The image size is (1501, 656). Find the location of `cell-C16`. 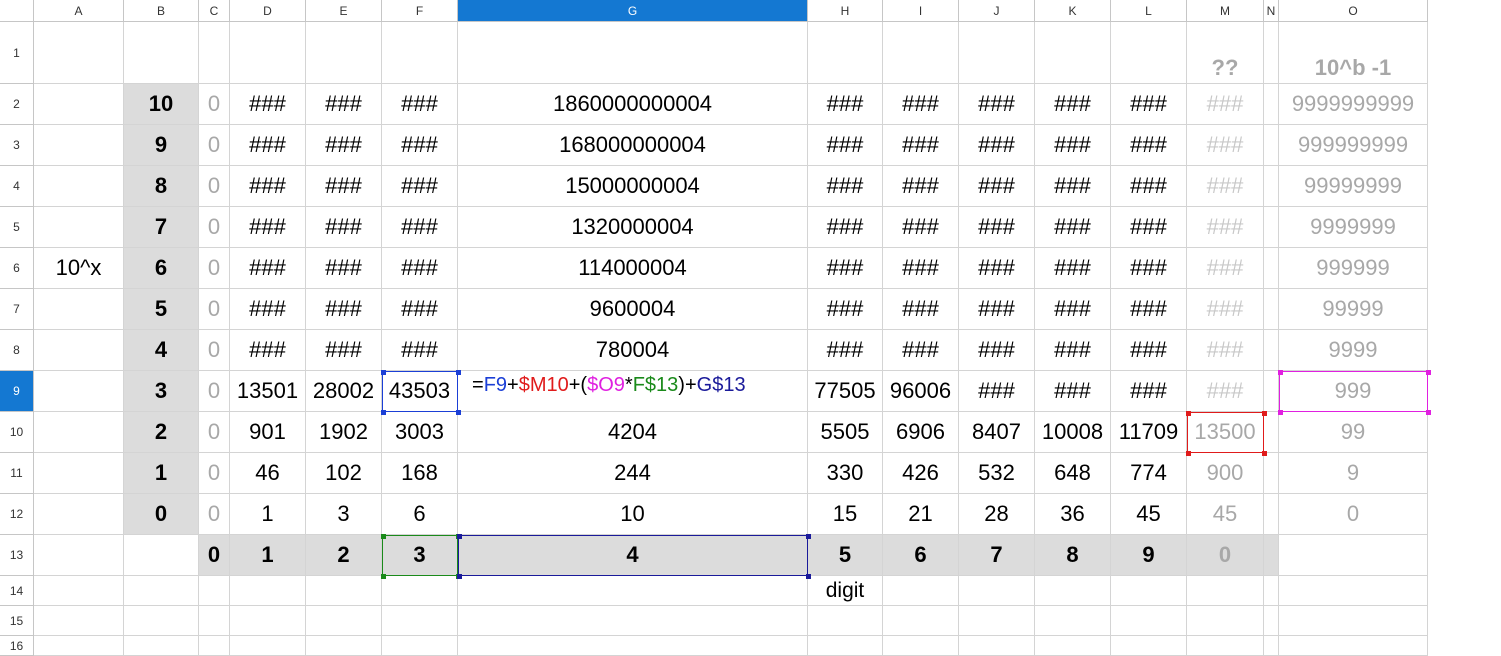

cell-C16 is located at coordinates (214, 646).